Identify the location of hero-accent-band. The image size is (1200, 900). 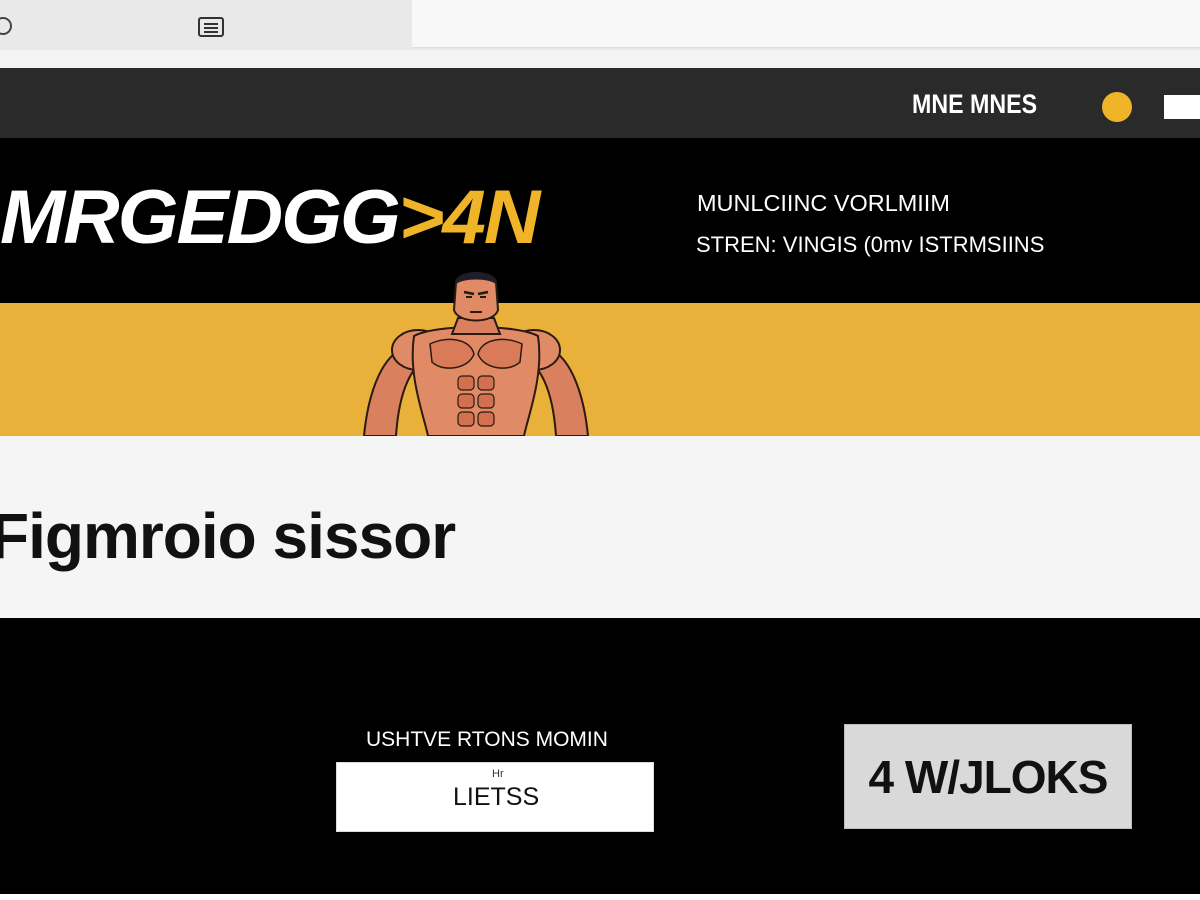
(600, 369).